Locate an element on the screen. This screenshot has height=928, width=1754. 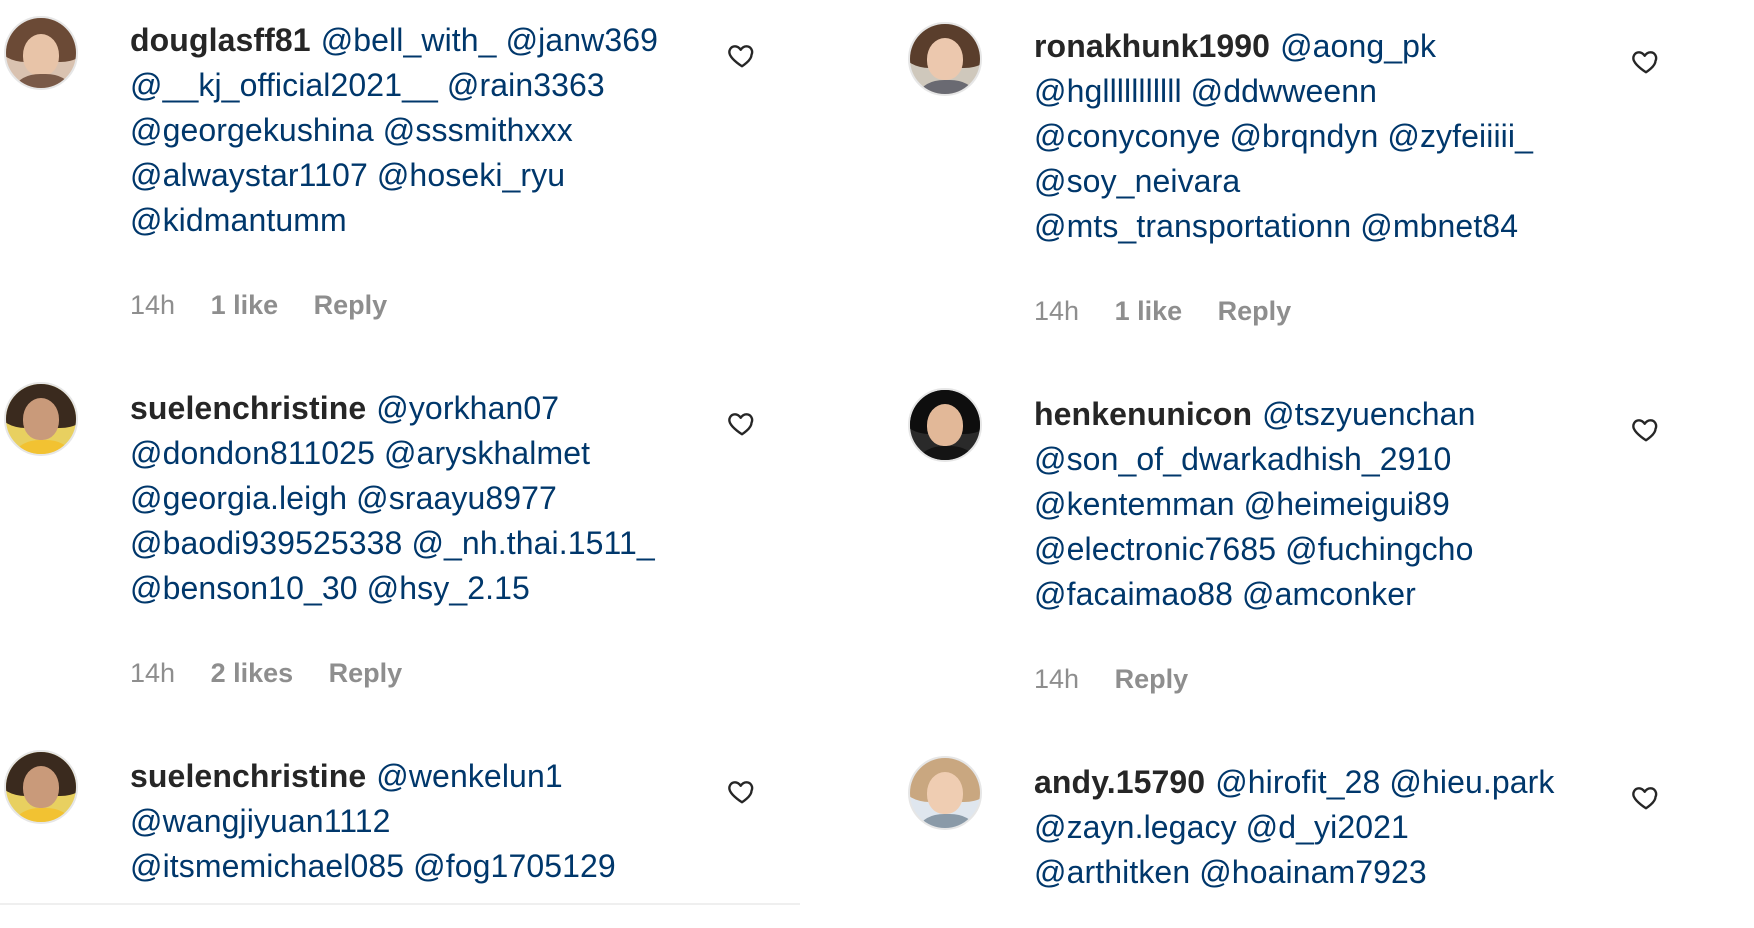
comment-mentions: @mts_transportationn @mbnet84 is located at coordinates (1276, 226).